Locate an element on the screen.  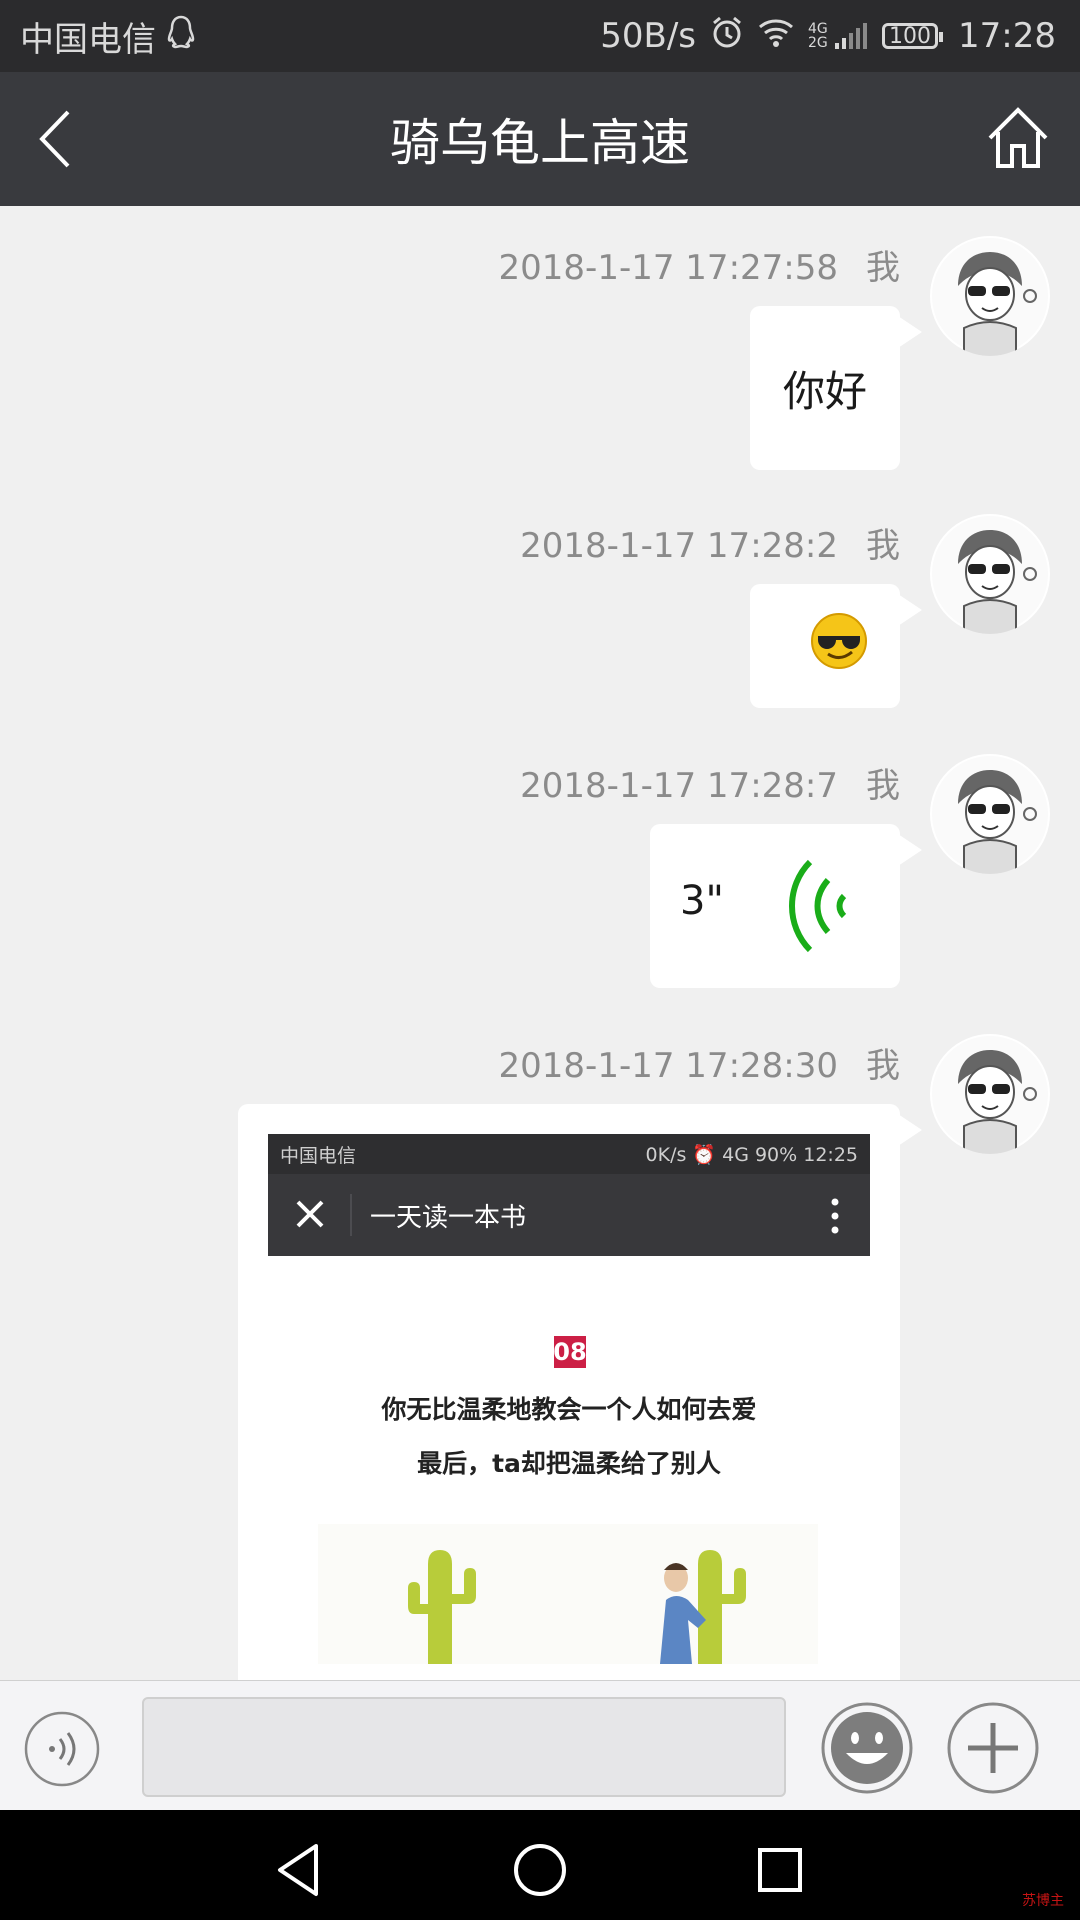
chat-header: 骑乌龟上高速 is located at coordinates (540, 139).